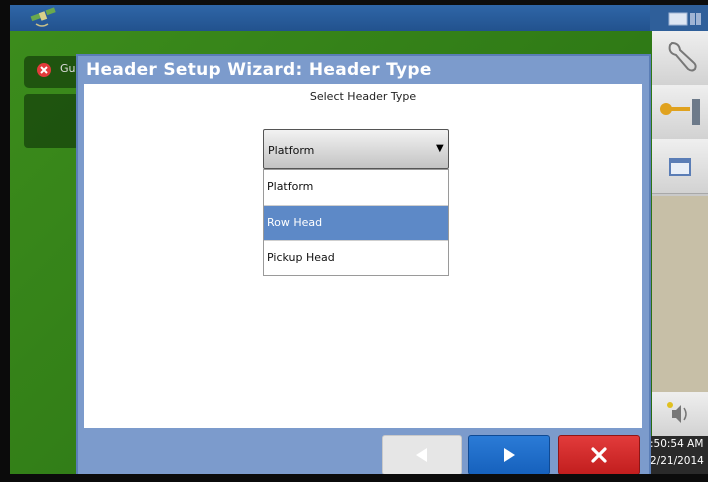 The image size is (708, 482). Describe the element at coordinates (54, 121) in the screenshot. I see `status-tile` at that location.